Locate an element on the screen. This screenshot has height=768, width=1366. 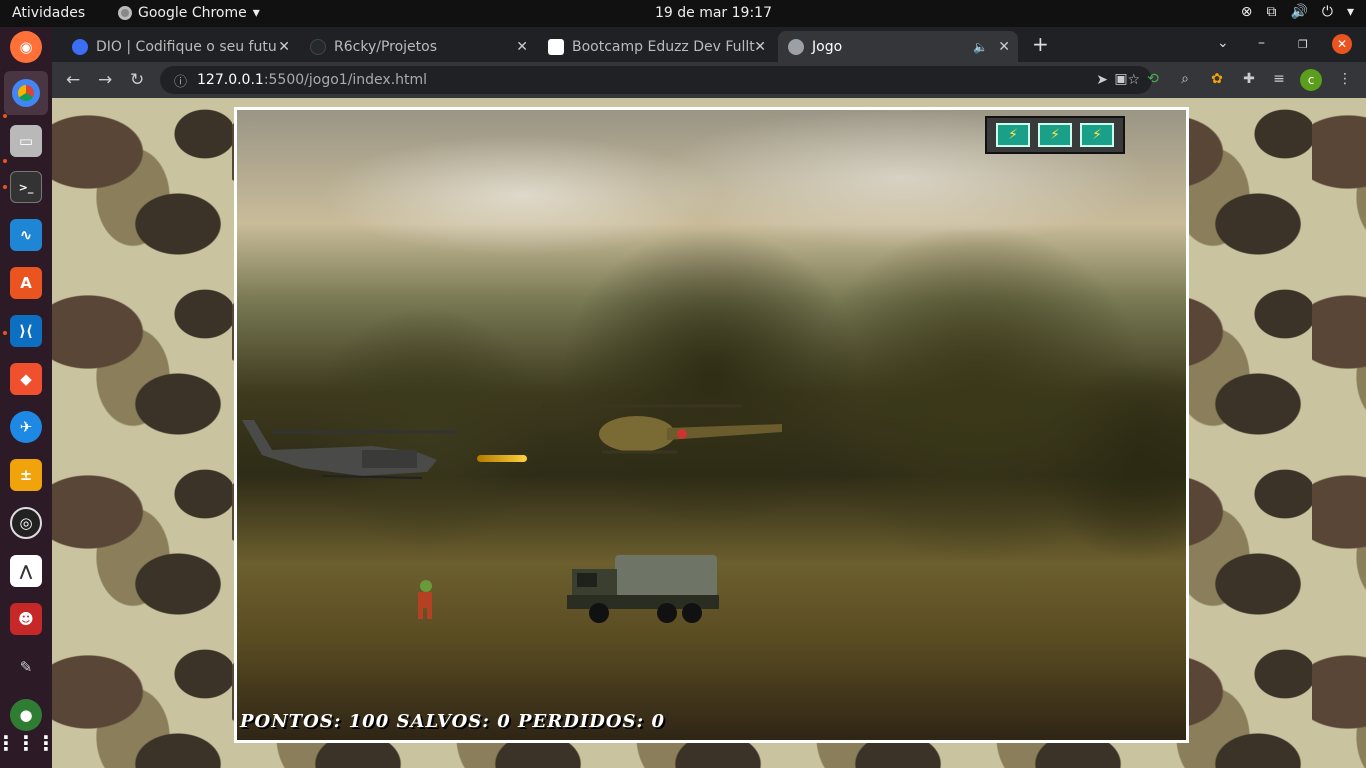
obs-icon: ◎ is located at coordinates (26, 523).